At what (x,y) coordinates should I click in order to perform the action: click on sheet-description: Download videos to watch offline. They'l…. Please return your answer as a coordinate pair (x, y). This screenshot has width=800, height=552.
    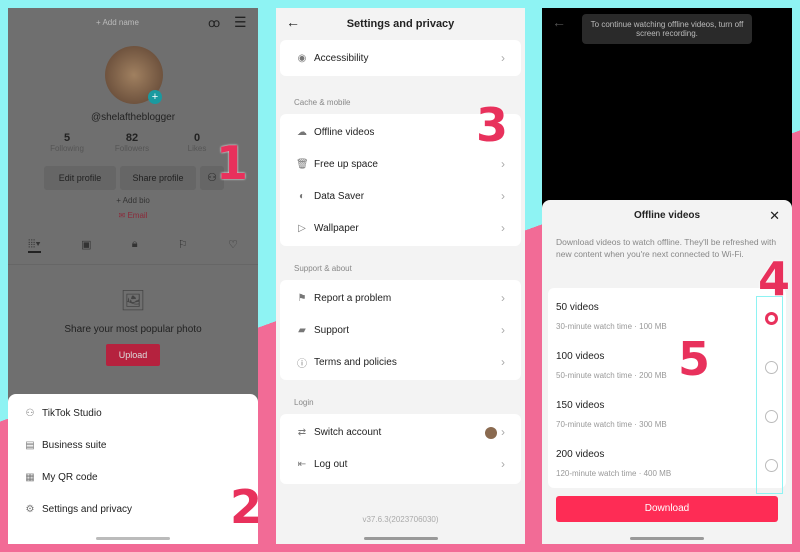
    Looking at the image, I should click on (666, 248).